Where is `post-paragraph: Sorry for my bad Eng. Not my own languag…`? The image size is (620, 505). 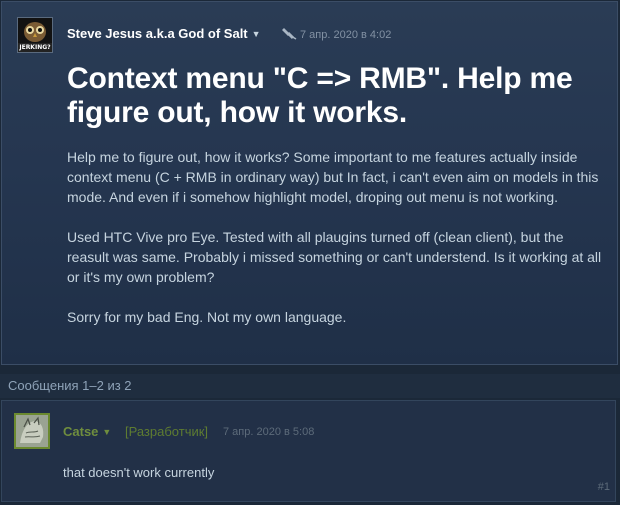 post-paragraph: Sorry for my bad Eng. Not my own languag… is located at coordinates (207, 317).